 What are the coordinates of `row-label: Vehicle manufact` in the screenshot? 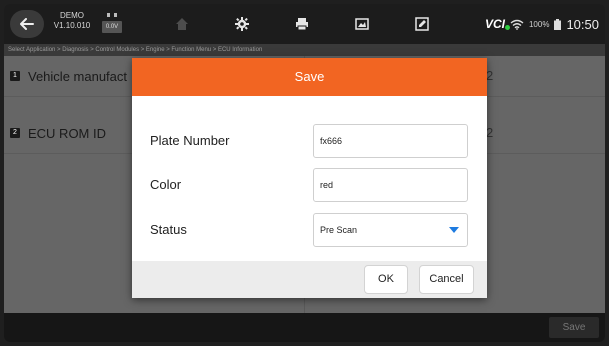 It's located at (78, 76).